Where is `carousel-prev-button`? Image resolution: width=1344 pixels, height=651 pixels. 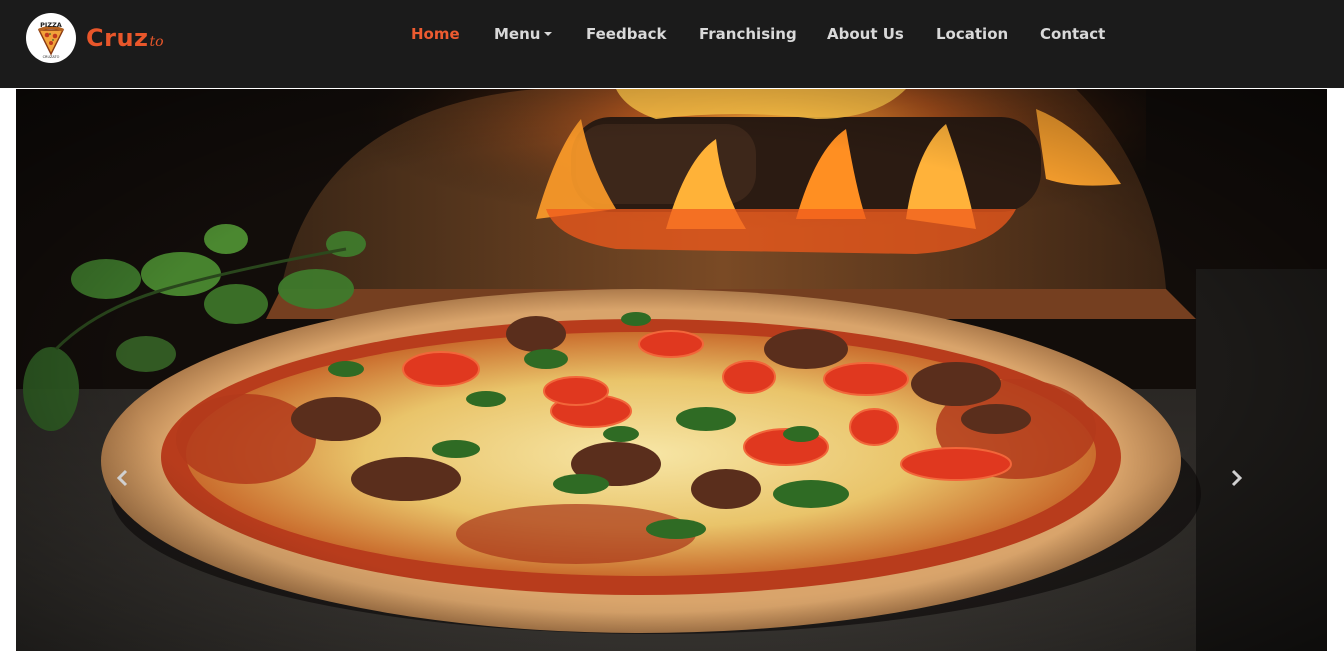
carousel-prev-button is located at coordinates (131, 484).